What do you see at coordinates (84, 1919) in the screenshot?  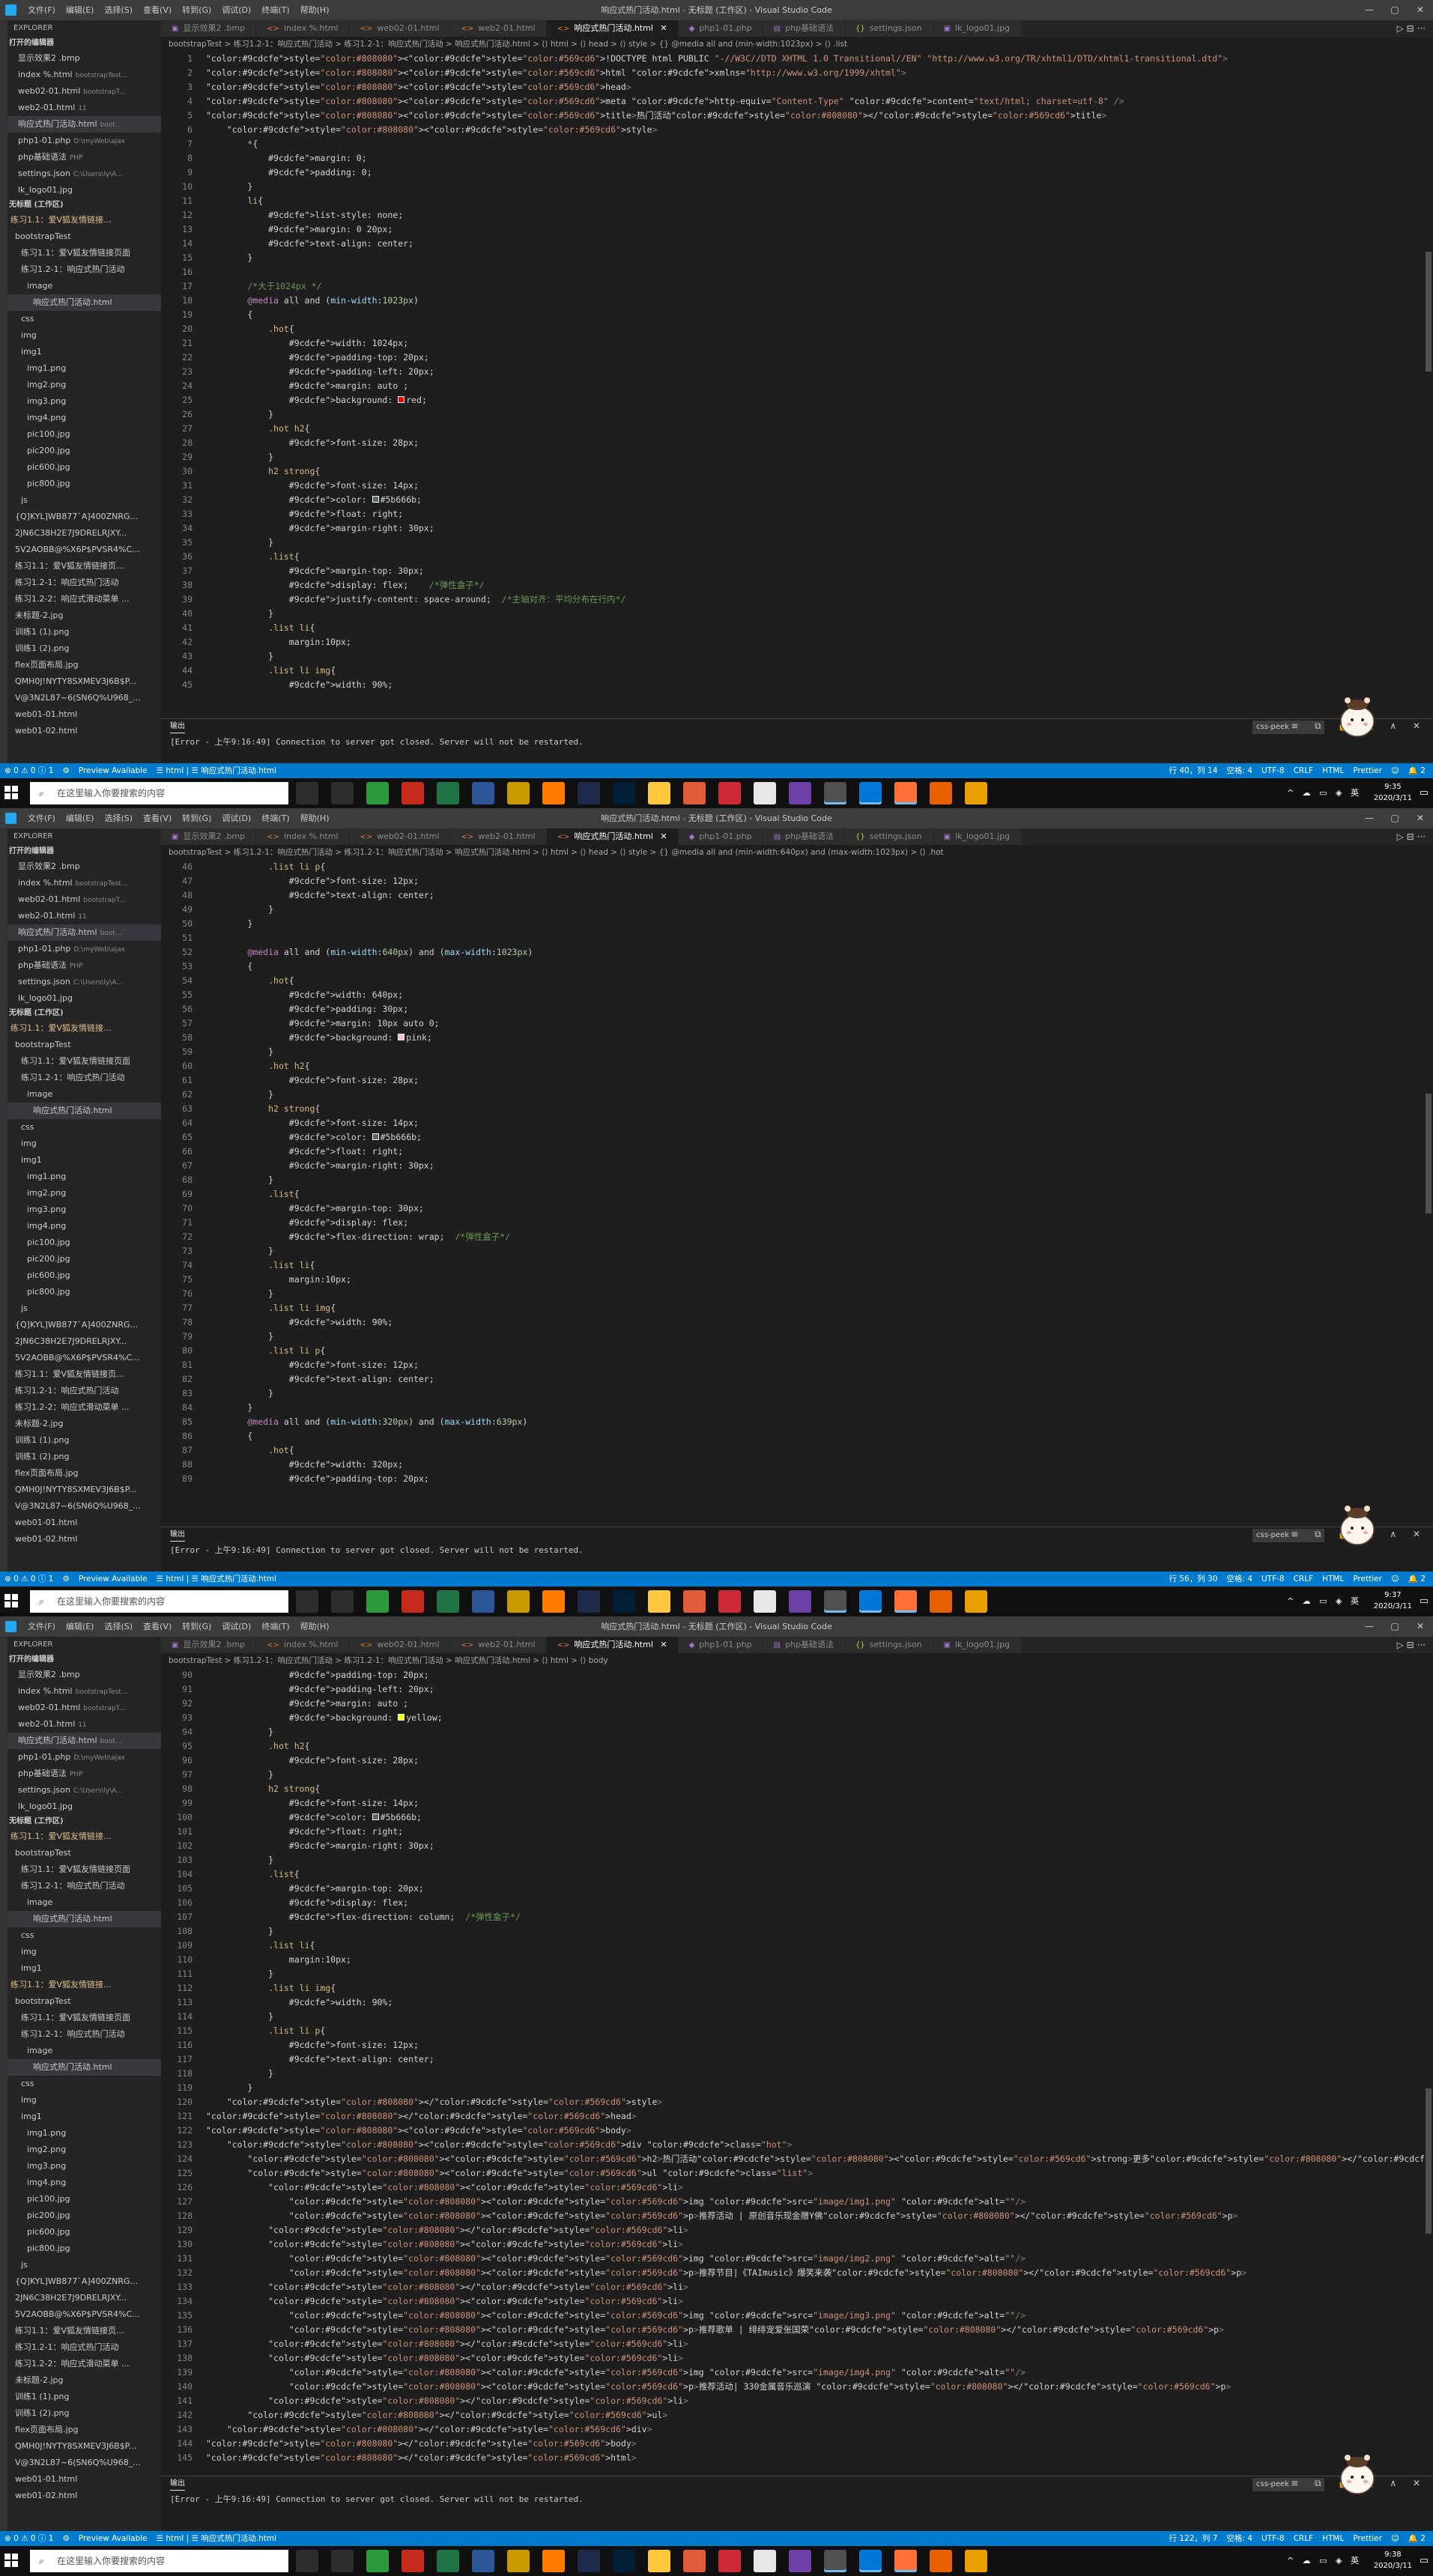 I see `file-tree-item: 响应式热门活动.html` at bounding box center [84, 1919].